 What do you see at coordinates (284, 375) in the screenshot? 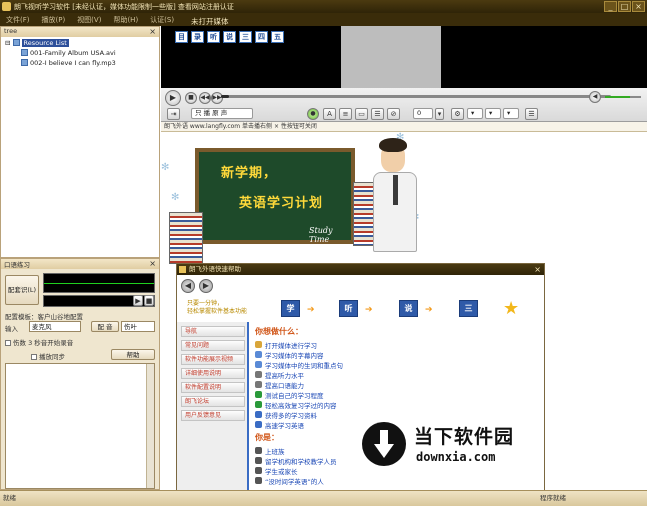
I see `action-link-3: 提高听力水平` at bounding box center [284, 375].